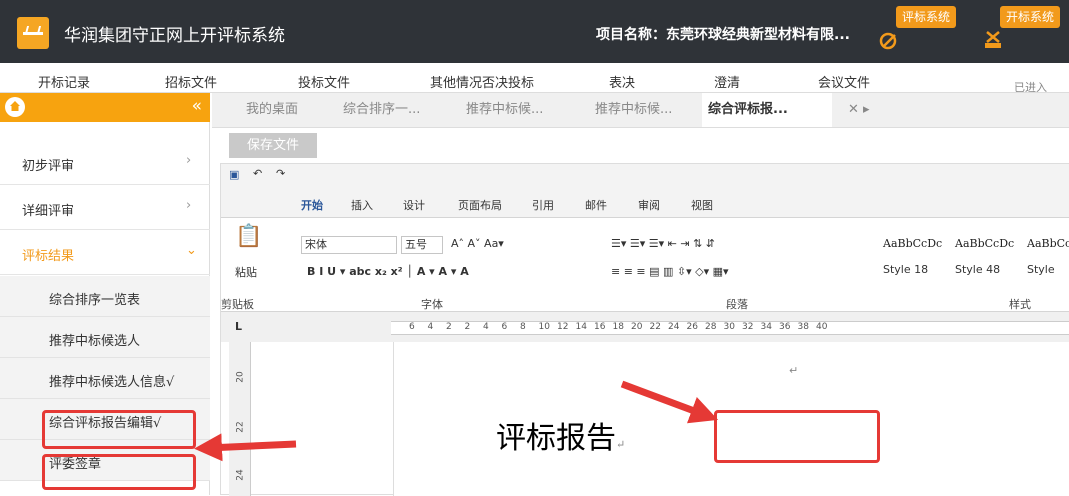 The image size is (1069, 496). Describe the element at coordinates (312, 208) in the screenshot. I see `ribbon-tab-home: 开始` at that location.